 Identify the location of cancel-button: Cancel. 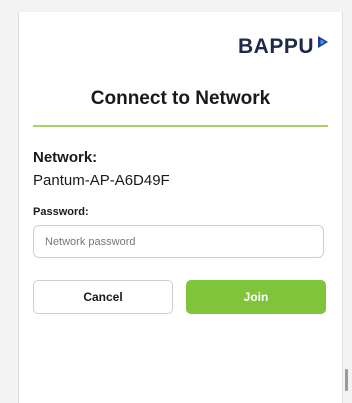
(103, 297).